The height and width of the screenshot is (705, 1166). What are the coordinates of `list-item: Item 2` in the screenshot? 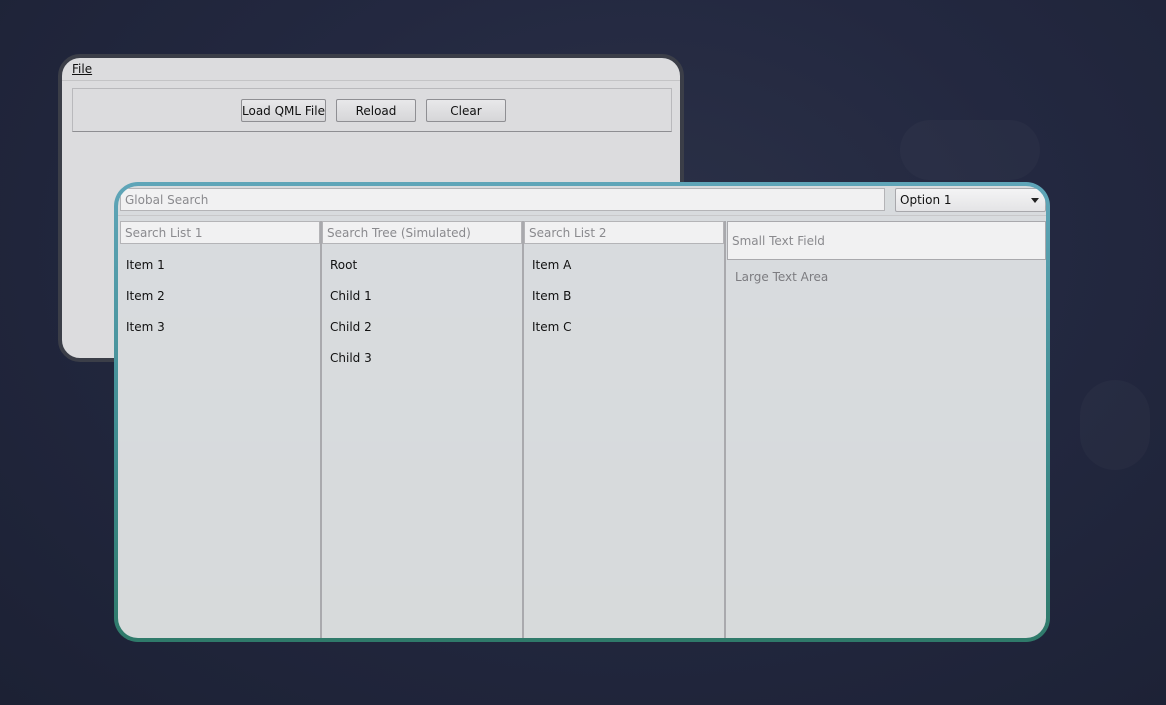 It's located at (145, 296).